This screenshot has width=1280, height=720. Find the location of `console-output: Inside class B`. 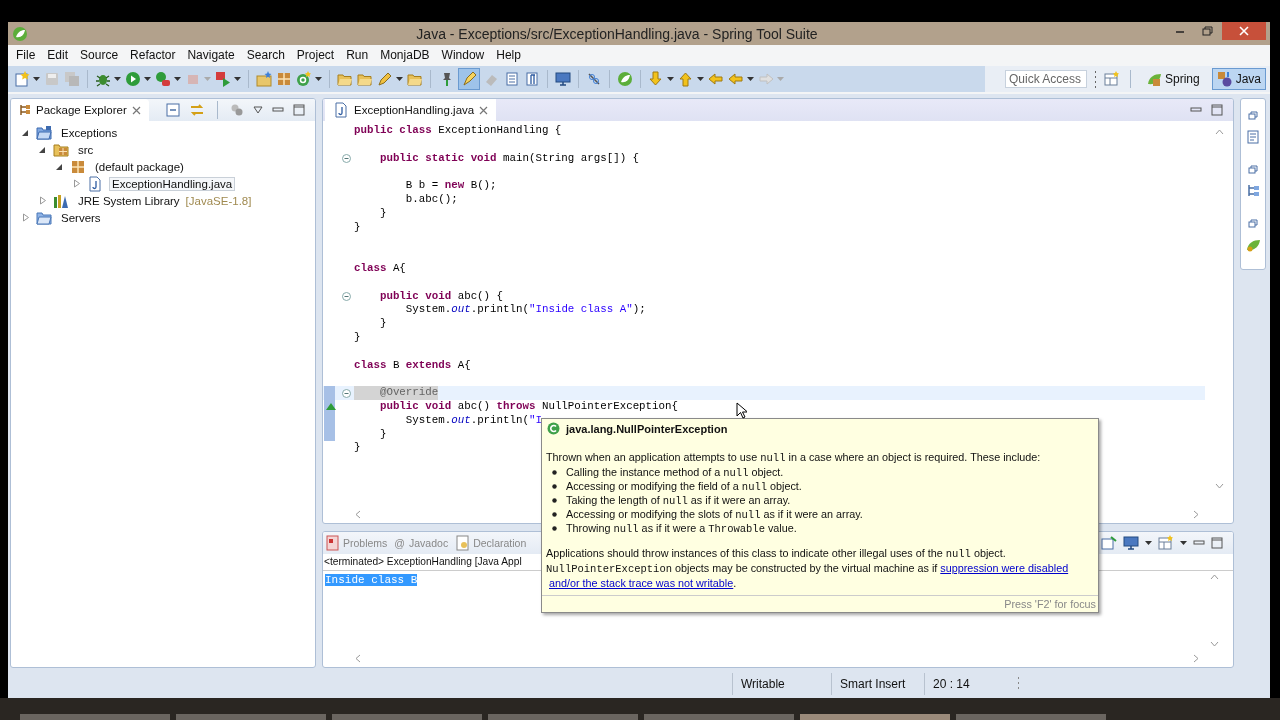

console-output: Inside class B is located at coordinates (371, 580).